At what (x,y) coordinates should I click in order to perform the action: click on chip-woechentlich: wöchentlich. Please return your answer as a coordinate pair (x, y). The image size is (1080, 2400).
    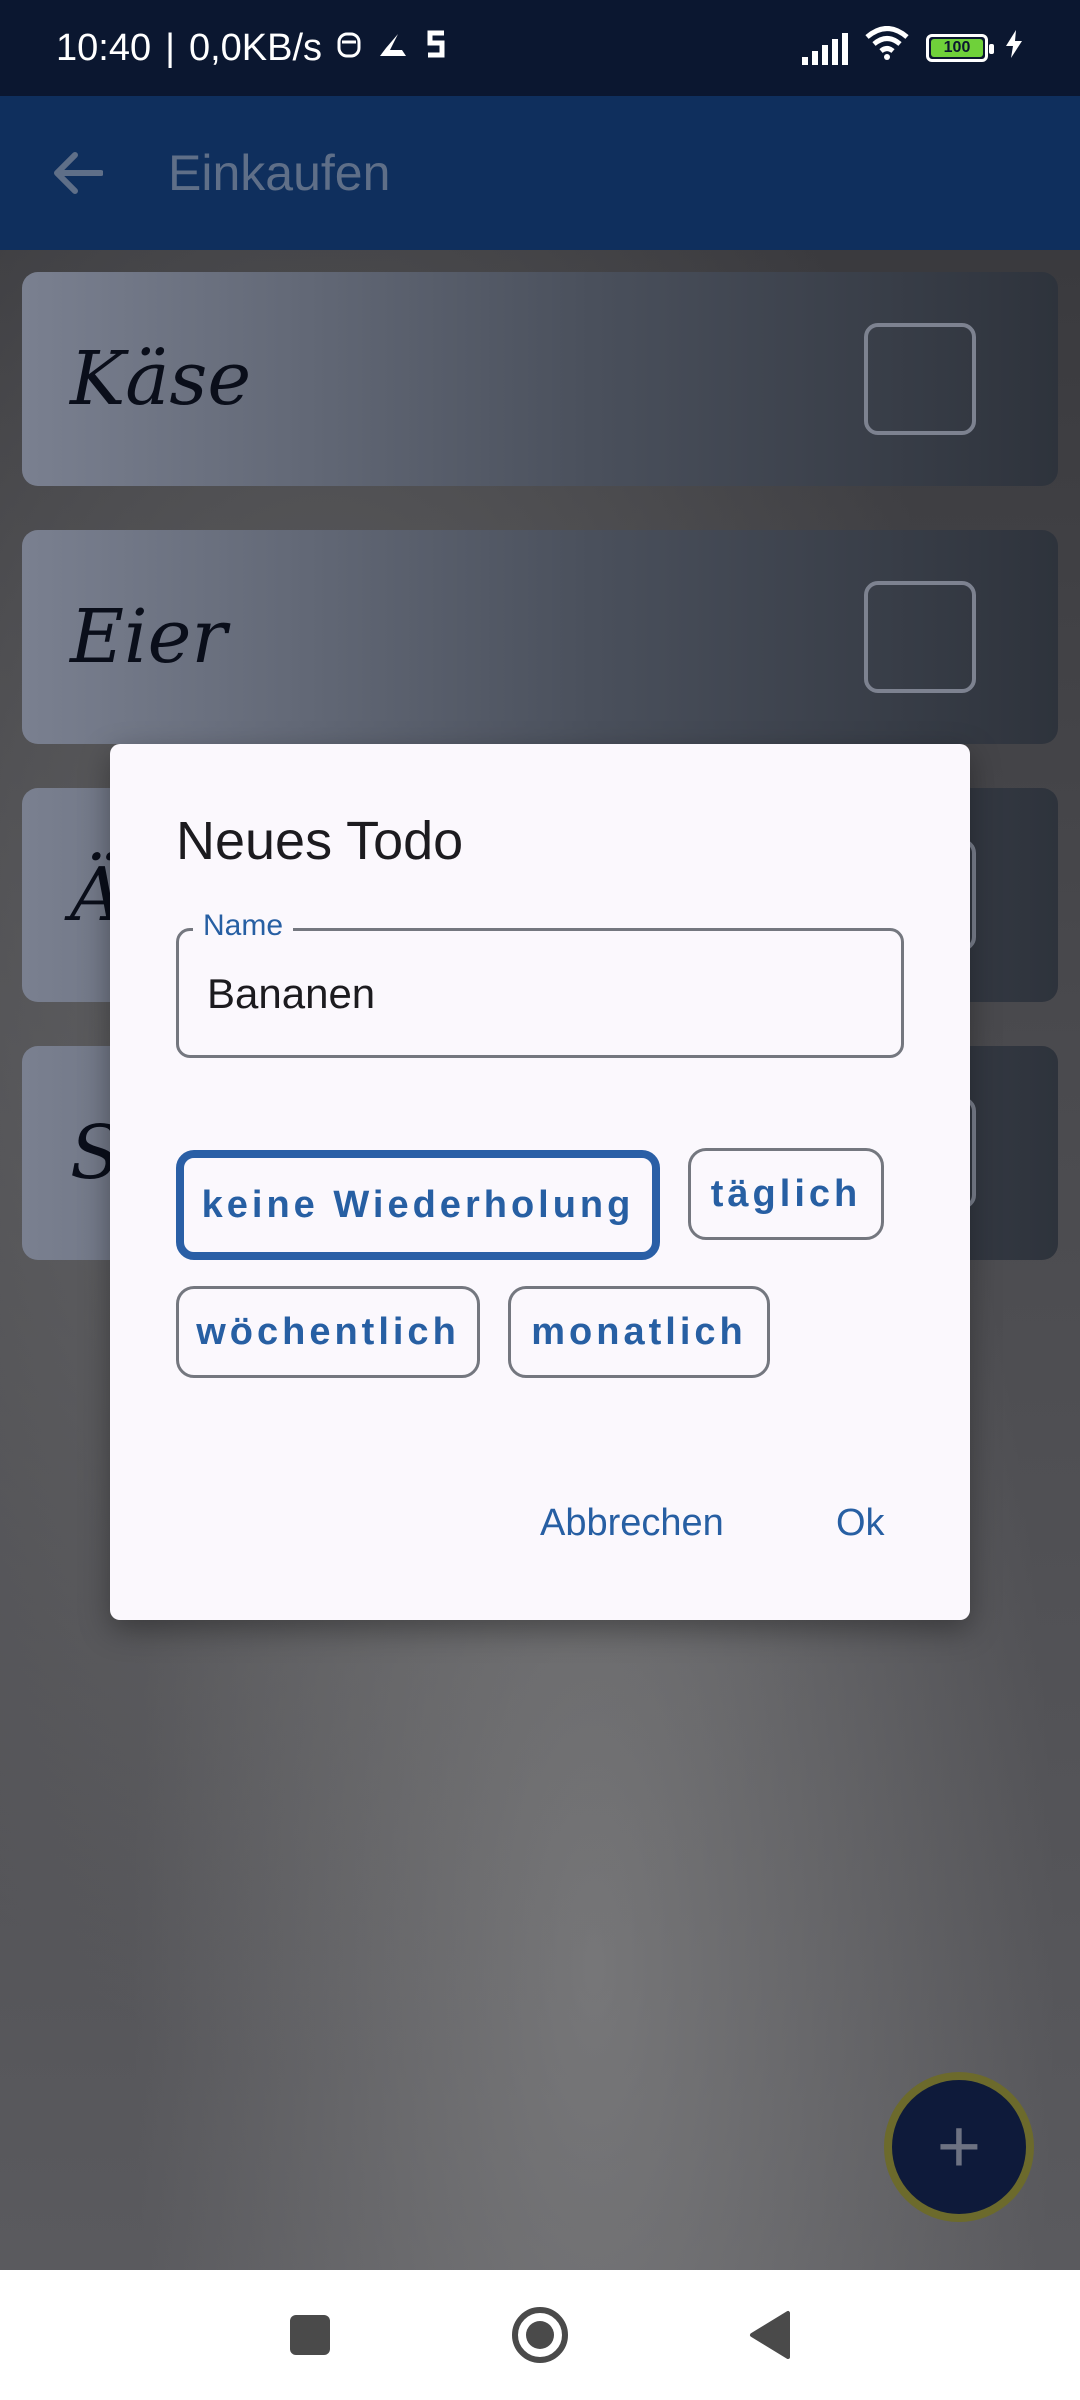
    Looking at the image, I should click on (328, 1332).